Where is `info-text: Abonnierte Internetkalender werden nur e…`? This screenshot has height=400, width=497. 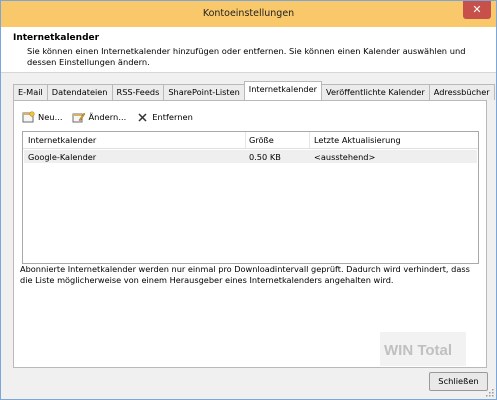
info-text: Abonnierte Internetkalender werden nur e… is located at coordinates (245, 274).